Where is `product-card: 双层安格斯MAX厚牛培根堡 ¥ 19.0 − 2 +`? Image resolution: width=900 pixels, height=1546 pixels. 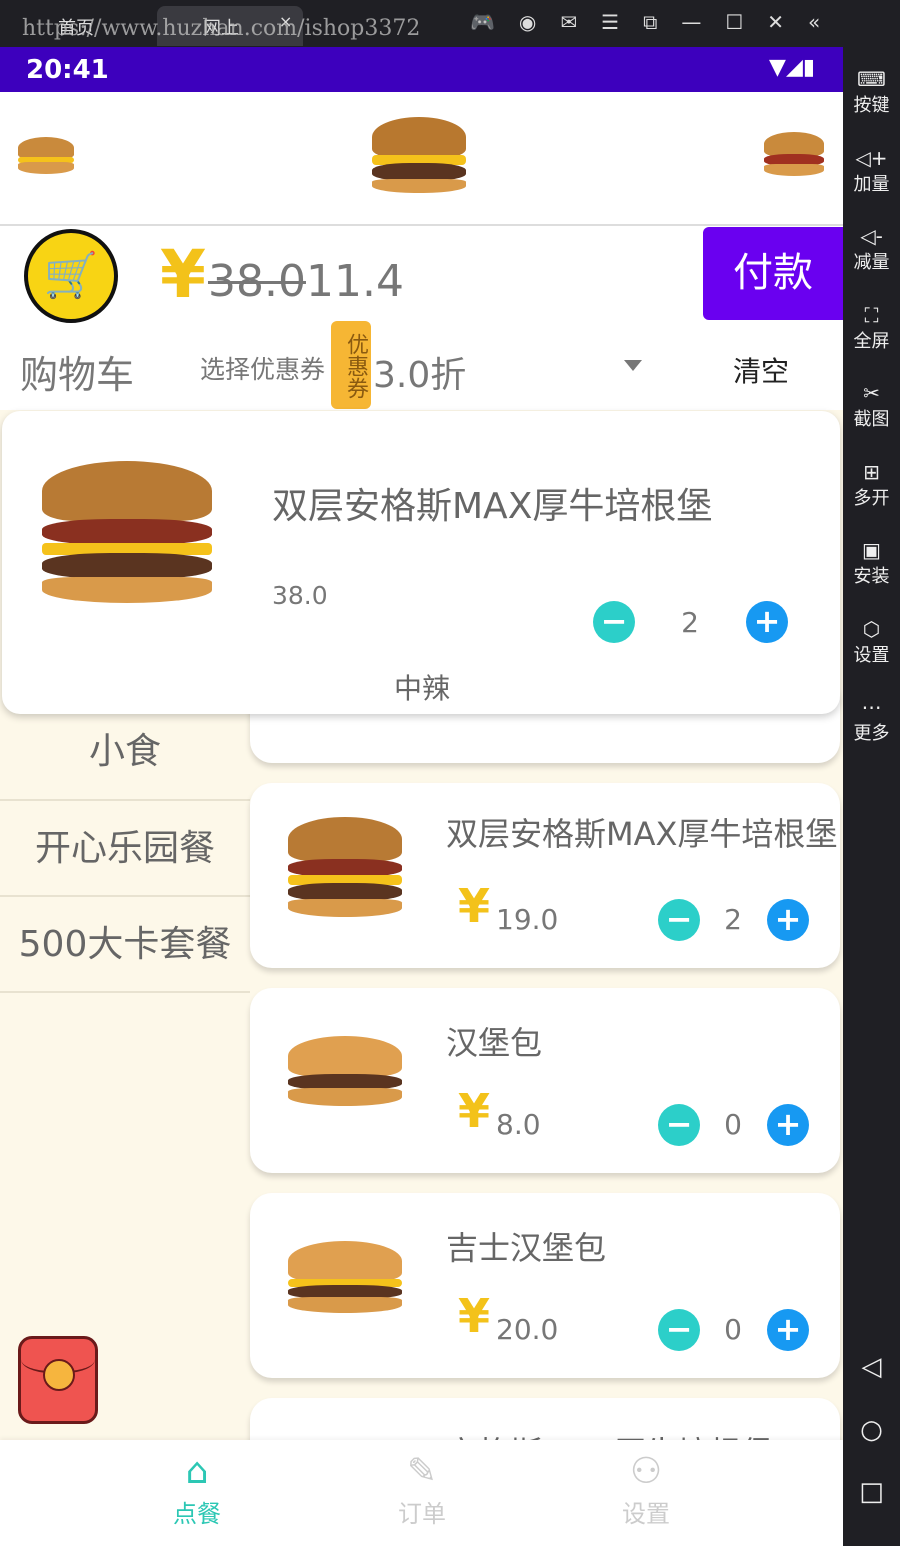
product-card: 双层安格斯MAX厚牛培根堡 ¥ 19.0 − 2 + is located at coordinates (545, 875).